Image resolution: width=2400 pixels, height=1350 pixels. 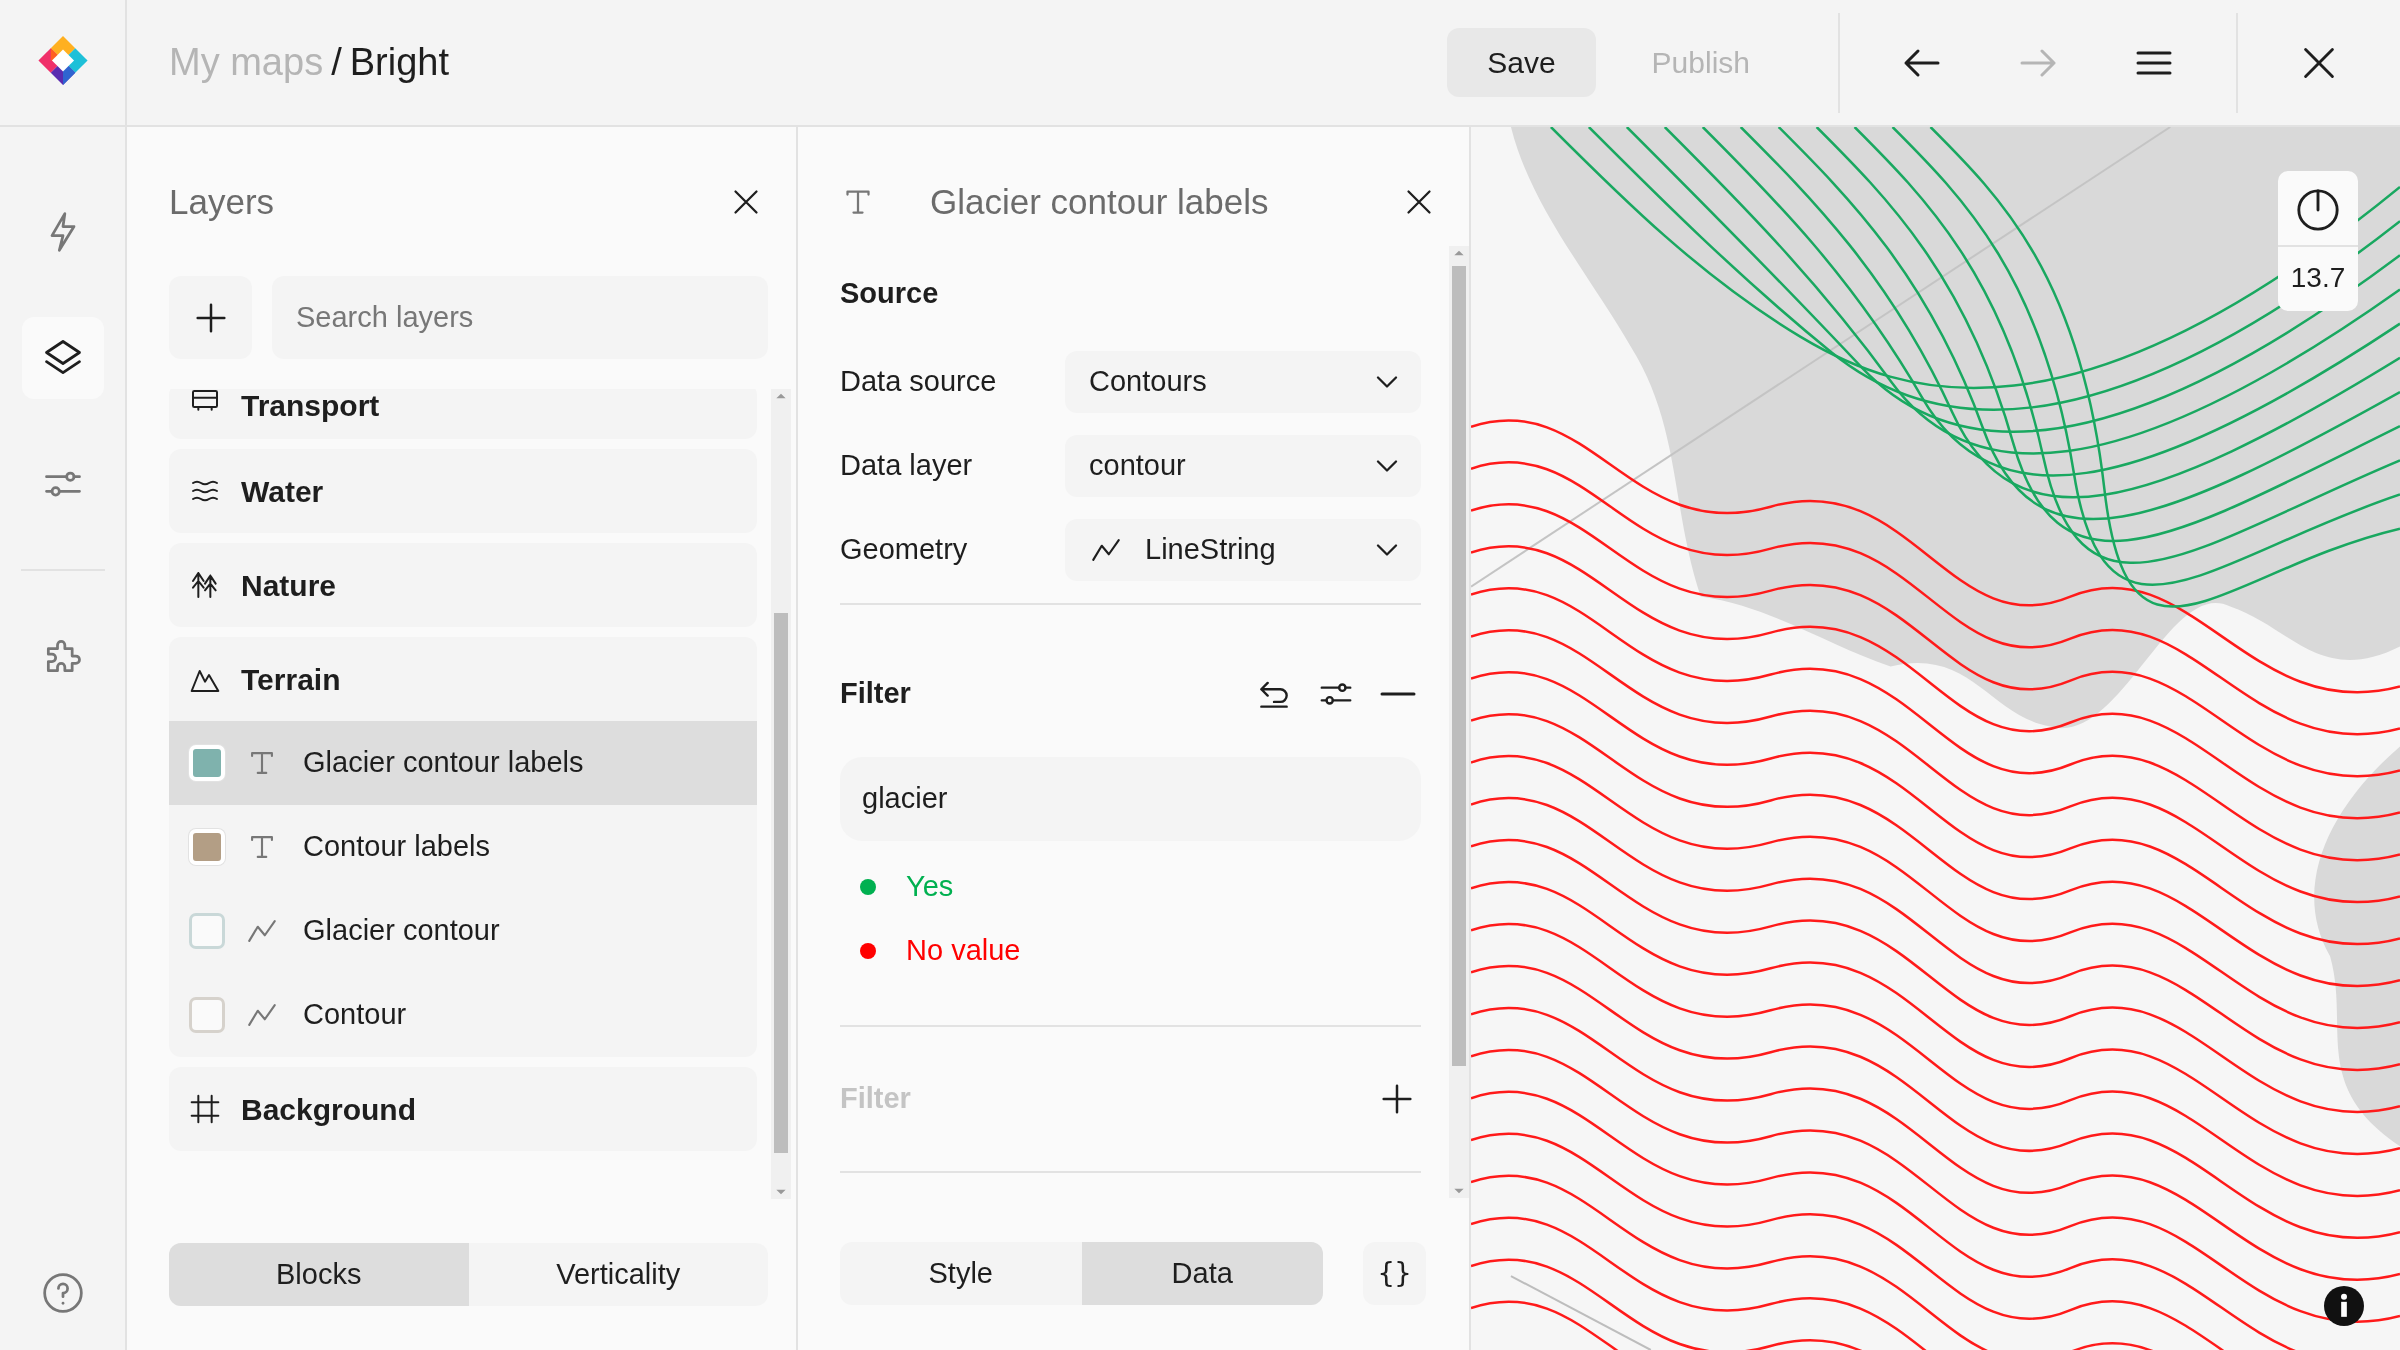 What do you see at coordinates (205, 1109) in the screenshot?
I see `frame-icon` at bounding box center [205, 1109].